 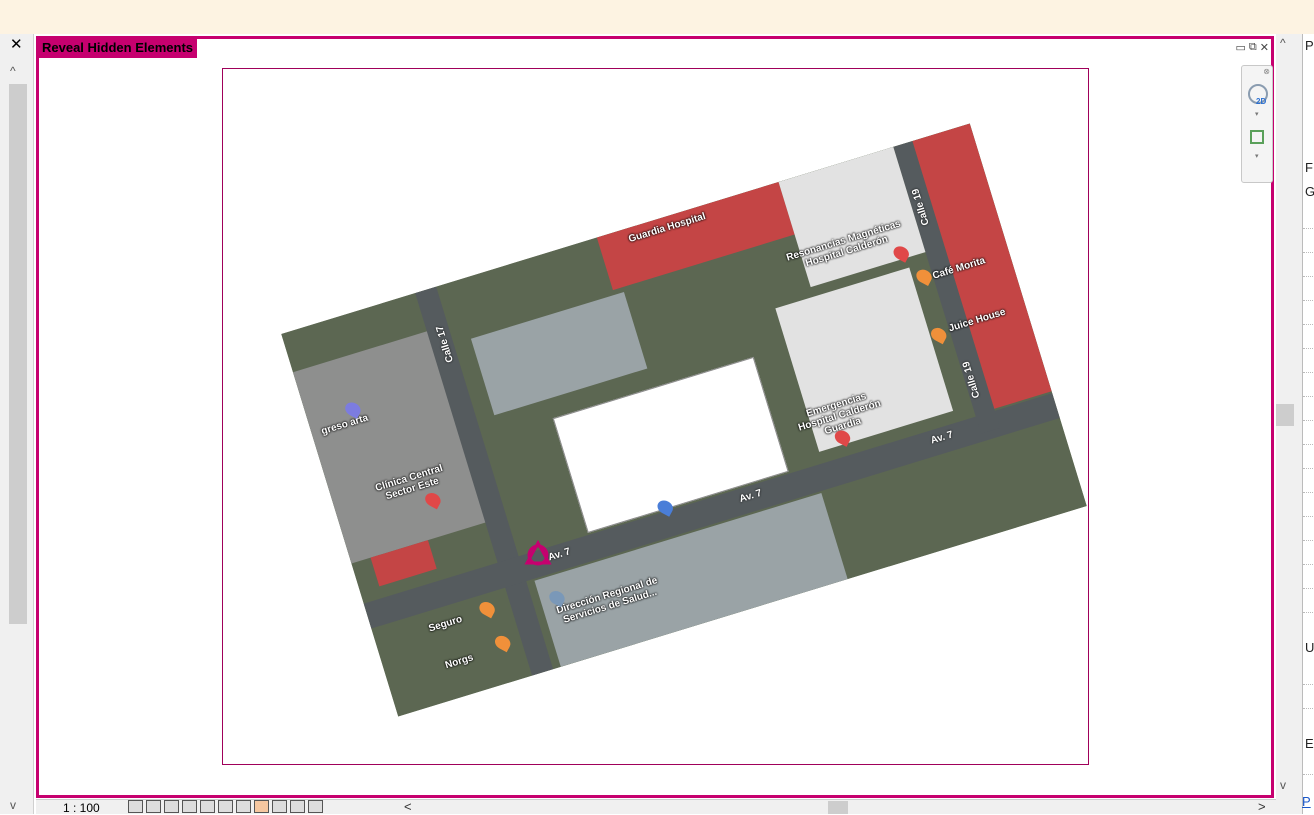 I want to click on temporary-hide-icon, so click(x=261, y=806).